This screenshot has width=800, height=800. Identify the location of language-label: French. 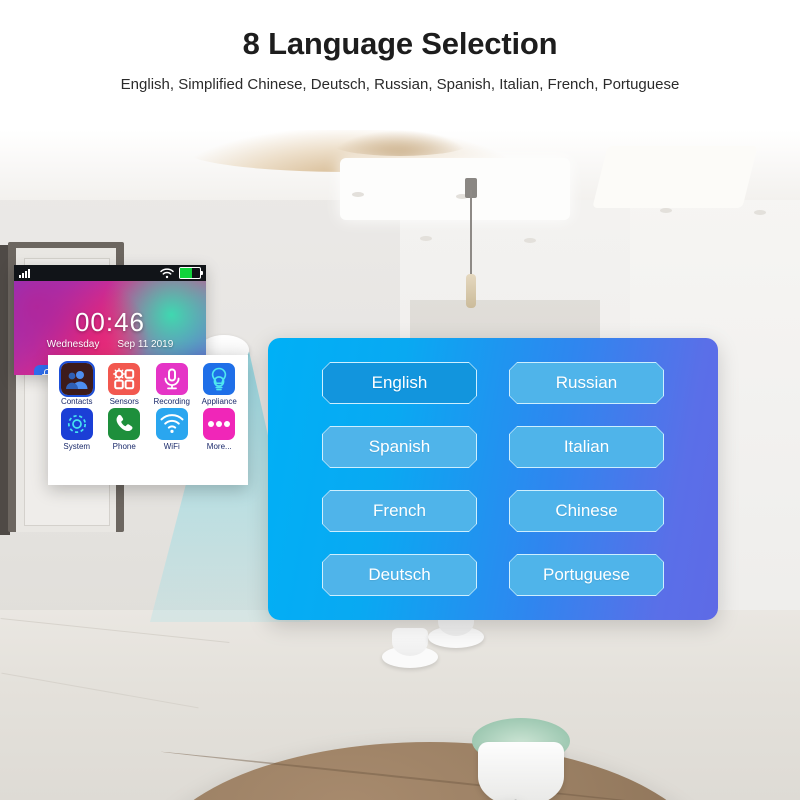
(399, 510).